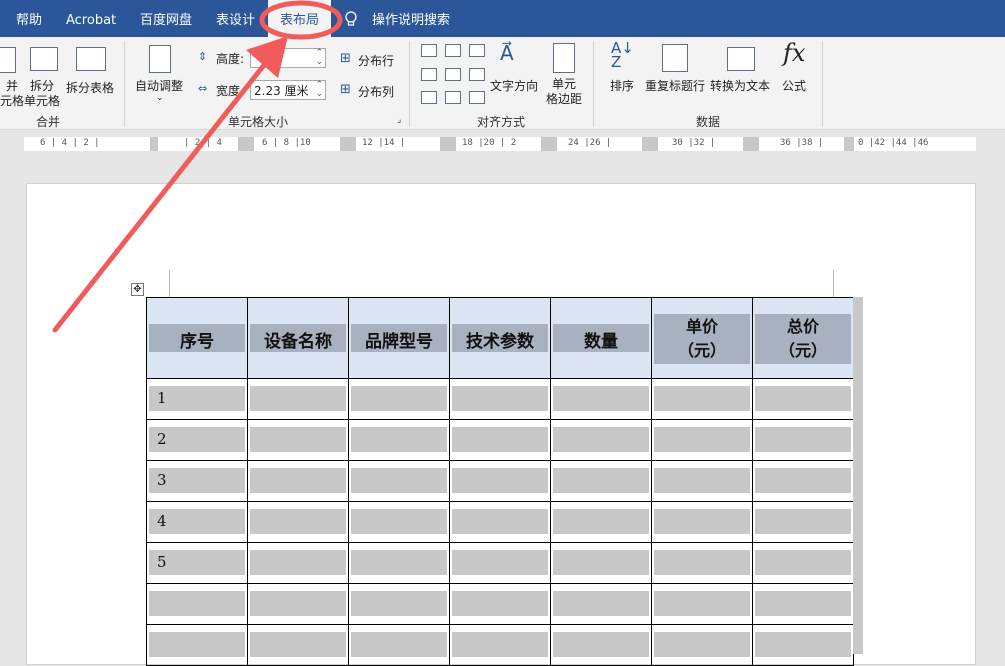  Describe the element at coordinates (161, 195) in the screenshot. I see `arrow-annotation-shaft` at that location.